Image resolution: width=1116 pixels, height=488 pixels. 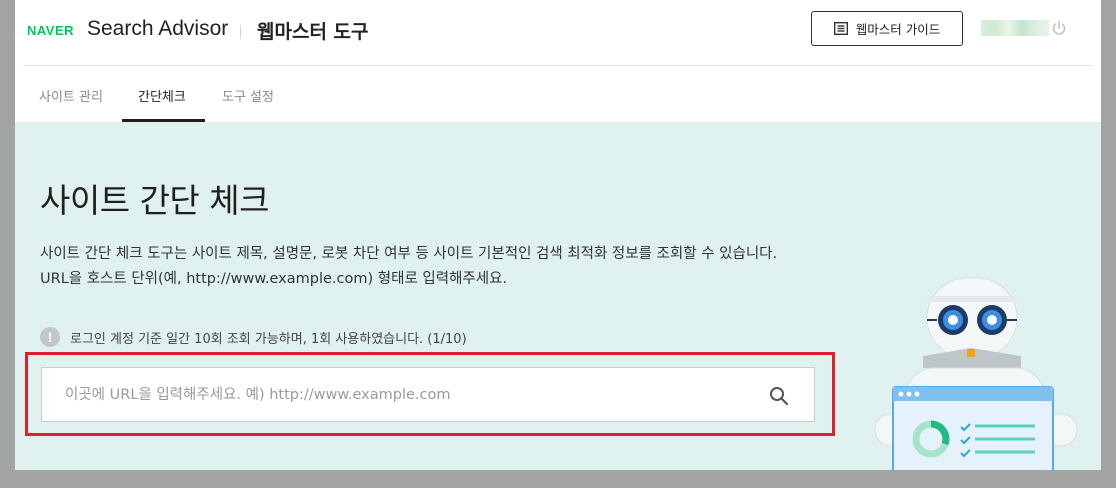 What do you see at coordinates (157, 29) in the screenshot?
I see `product-name: Search Advisor` at bounding box center [157, 29].